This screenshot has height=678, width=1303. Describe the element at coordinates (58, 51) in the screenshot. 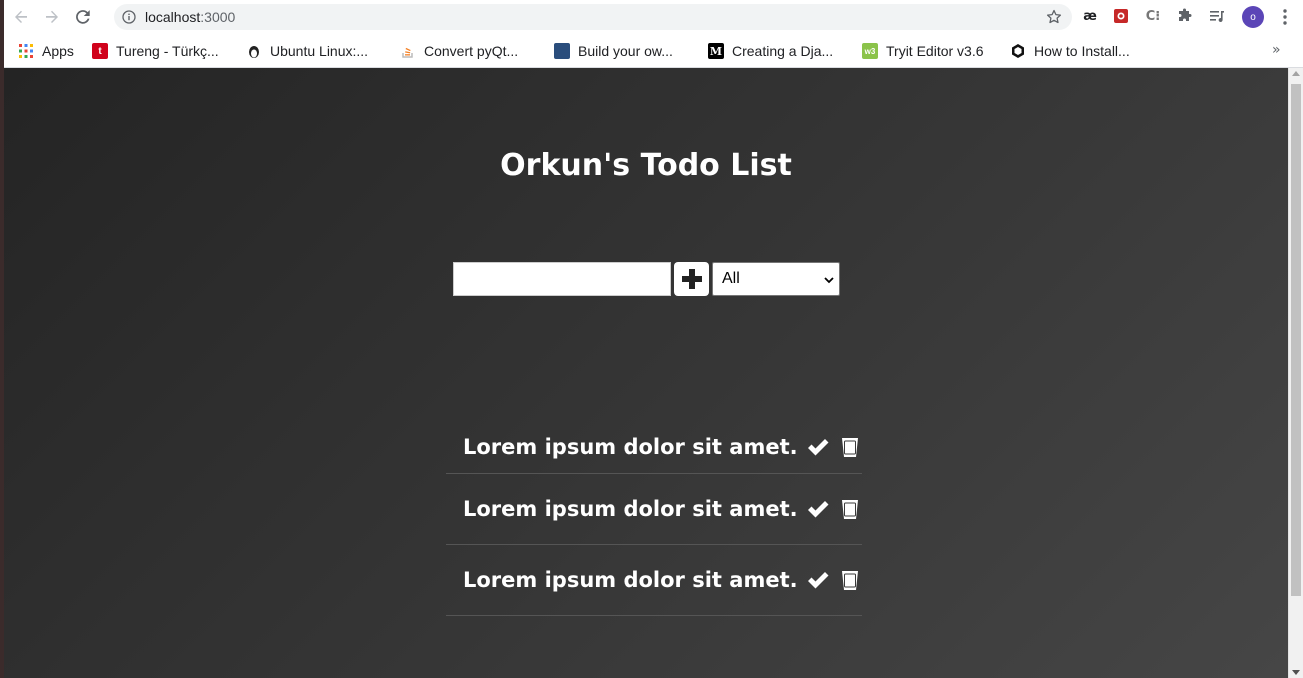

I see `bookmark-label: Apps` at that location.